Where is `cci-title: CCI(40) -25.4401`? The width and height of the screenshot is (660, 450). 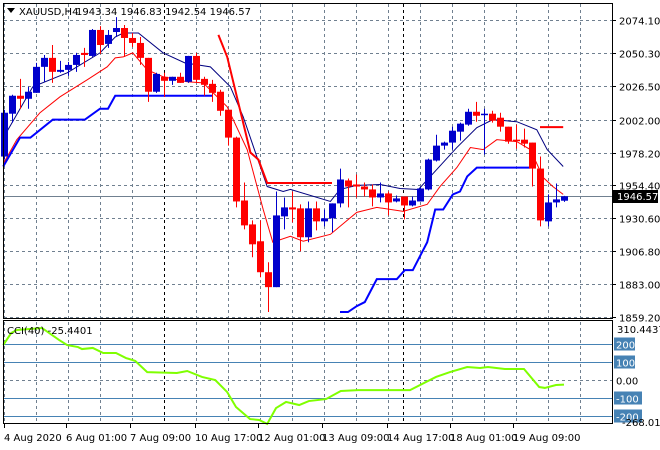
cci-title: CCI(40) -25.4401 is located at coordinates (50, 331).